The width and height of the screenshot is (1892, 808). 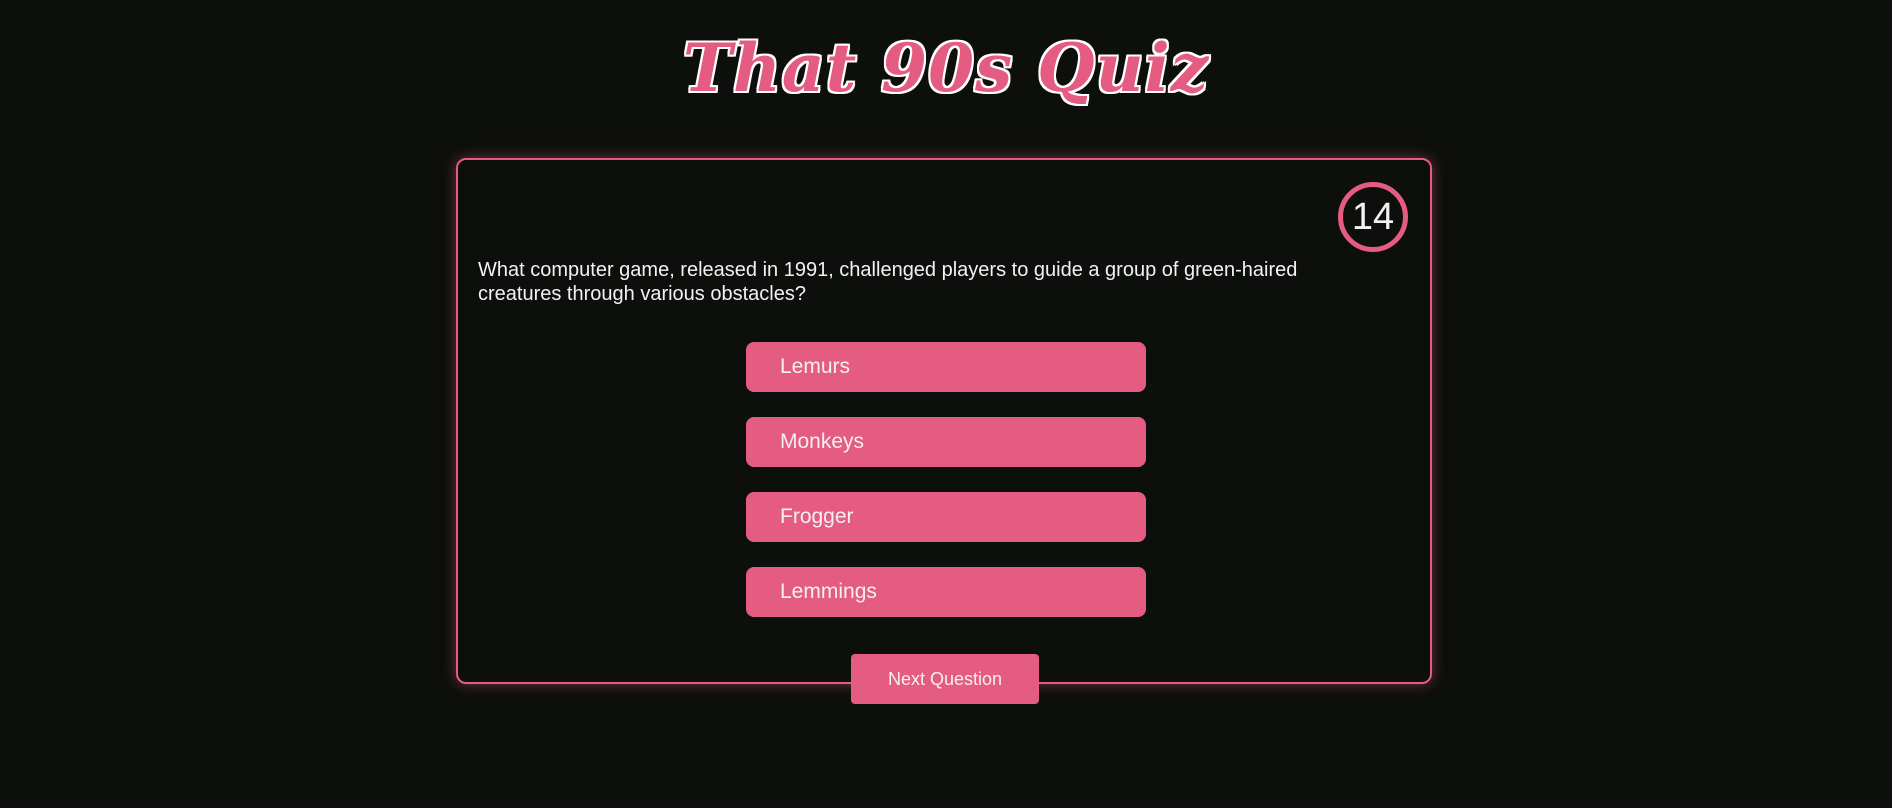 I want to click on countdown-timer: 14, so click(x=1373, y=217).